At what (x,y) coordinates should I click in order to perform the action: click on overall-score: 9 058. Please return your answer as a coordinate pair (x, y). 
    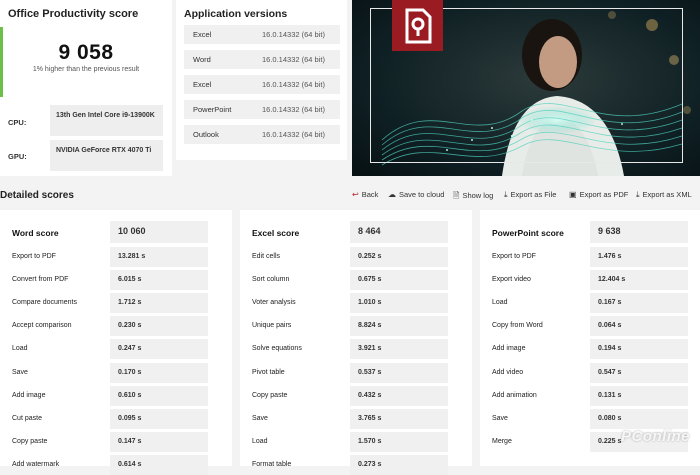
    Looking at the image, I should click on (86, 52).